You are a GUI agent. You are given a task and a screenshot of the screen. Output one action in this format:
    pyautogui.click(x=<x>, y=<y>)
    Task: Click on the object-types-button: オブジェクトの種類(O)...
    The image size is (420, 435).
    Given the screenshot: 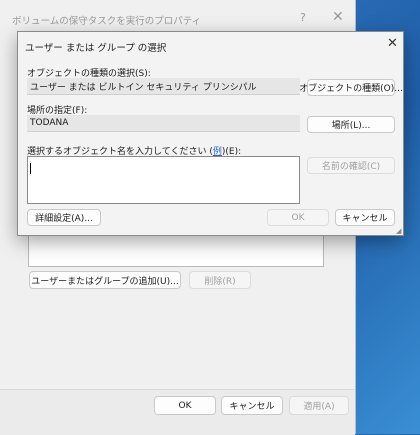 What is the action you would take?
    pyautogui.click(x=351, y=87)
    